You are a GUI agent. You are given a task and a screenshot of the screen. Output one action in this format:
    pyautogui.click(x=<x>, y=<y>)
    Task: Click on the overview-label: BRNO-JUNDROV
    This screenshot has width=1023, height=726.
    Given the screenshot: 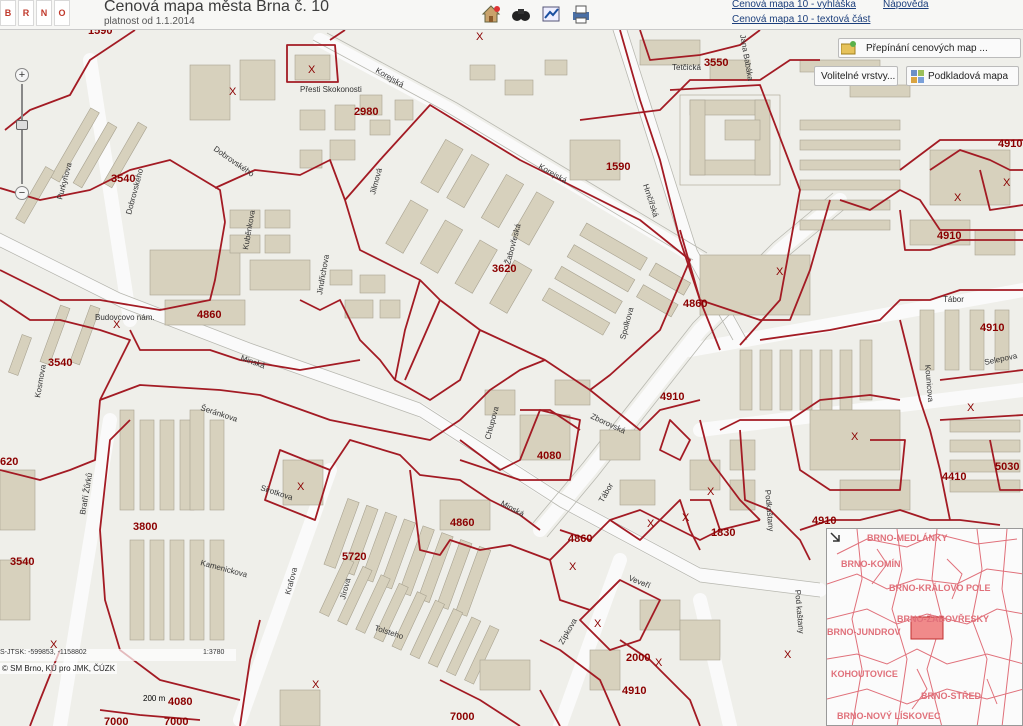 What is the action you would take?
    pyautogui.click(x=864, y=632)
    